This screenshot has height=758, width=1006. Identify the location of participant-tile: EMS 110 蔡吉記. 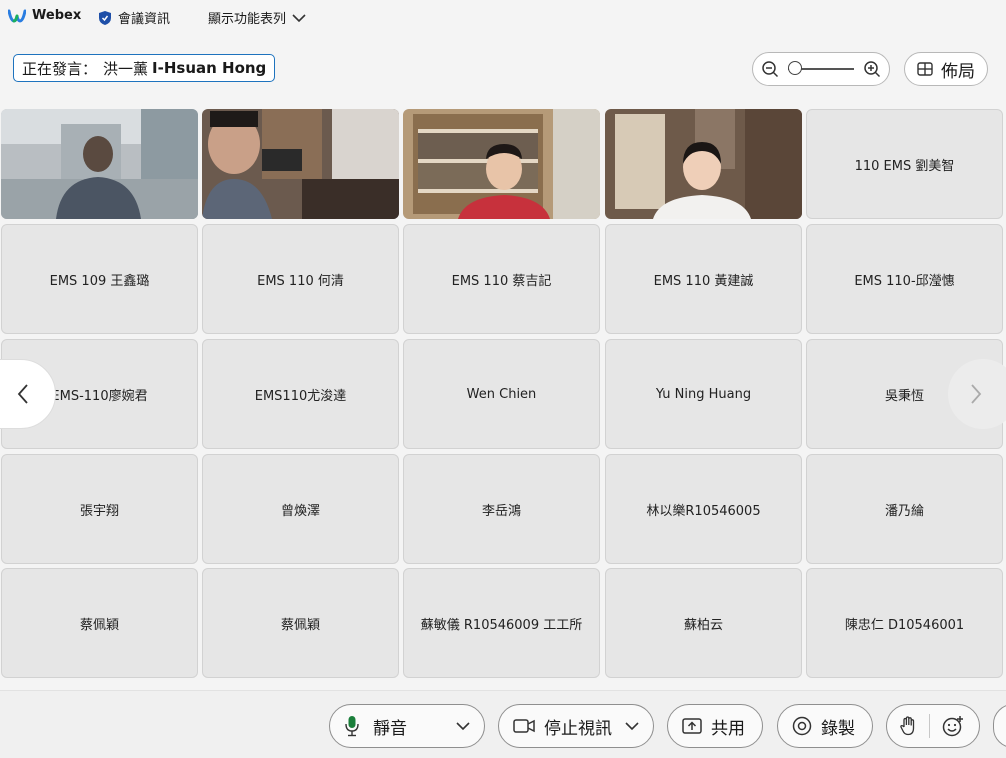
(501, 279).